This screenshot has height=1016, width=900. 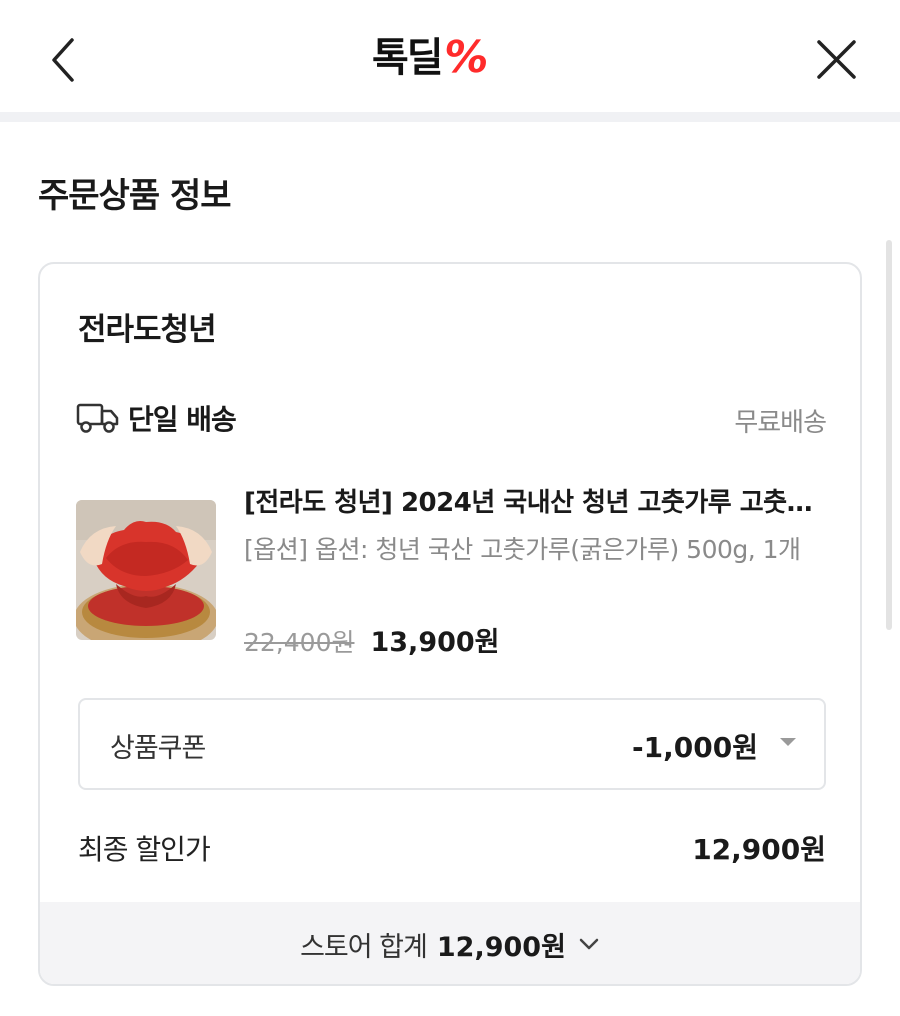 What do you see at coordinates (182, 419) in the screenshot?
I see `shipping-type-label: 단일 배송` at bounding box center [182, 419].